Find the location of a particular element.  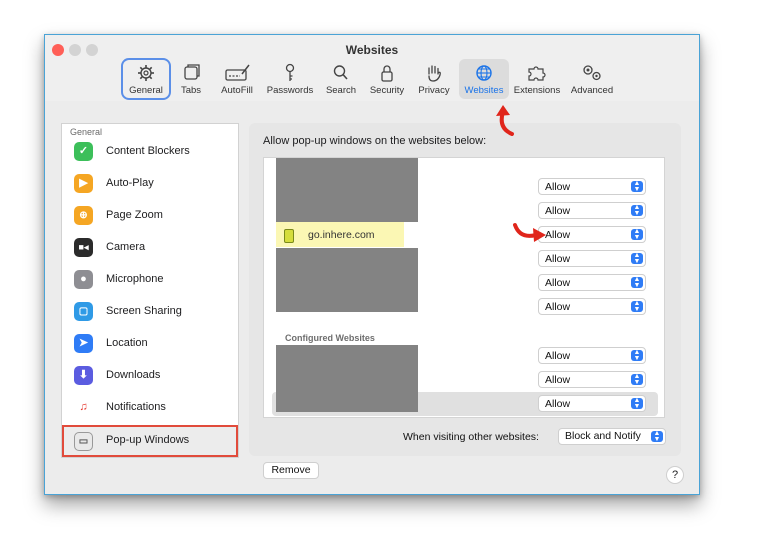

gear-icon is located at coordinates (146, 73).